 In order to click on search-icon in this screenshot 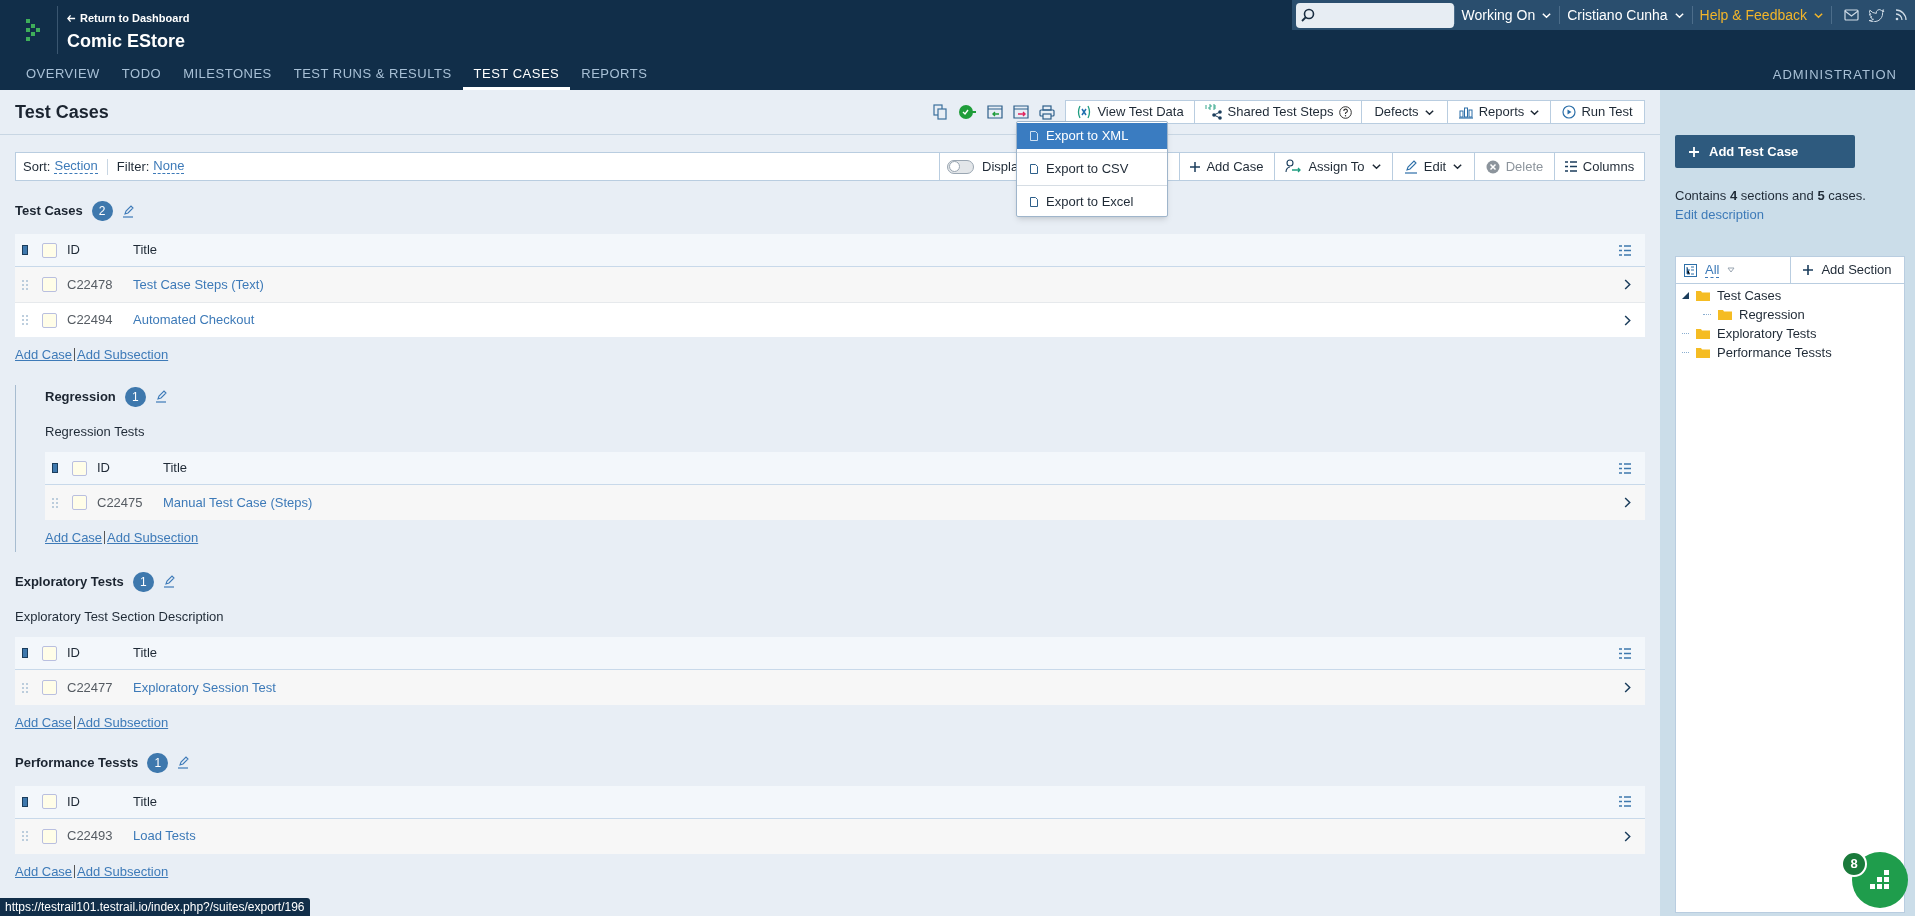, I will do `click(1307, 15)`.